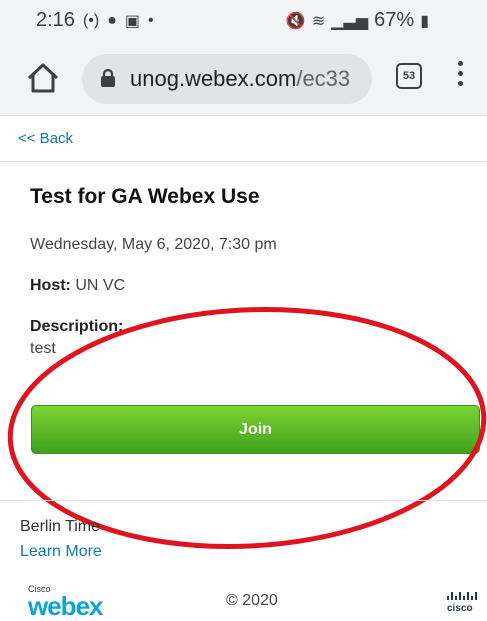 The width and height of the screenshot is (487, 621). Describe the element at coordinates (112, 20) in the screenshot. I see `notification-icon: ●` at that location.